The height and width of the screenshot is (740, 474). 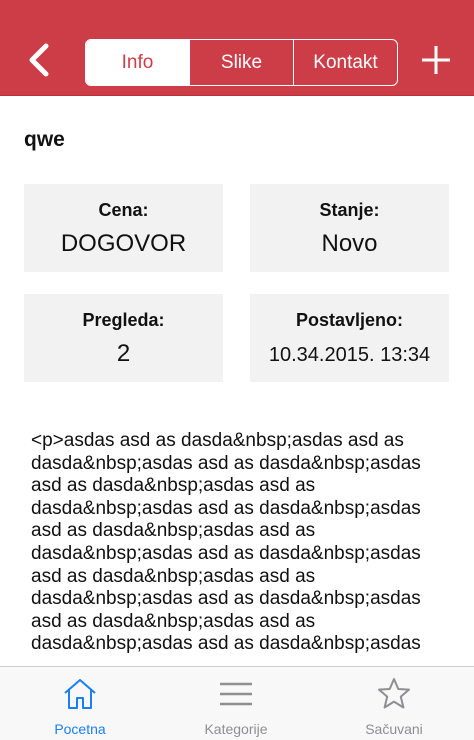 What do you see at coordinates (123, 338) in the screenshot?
I see `views-card: Pregleda: 2` at bounding box center [123, 338].